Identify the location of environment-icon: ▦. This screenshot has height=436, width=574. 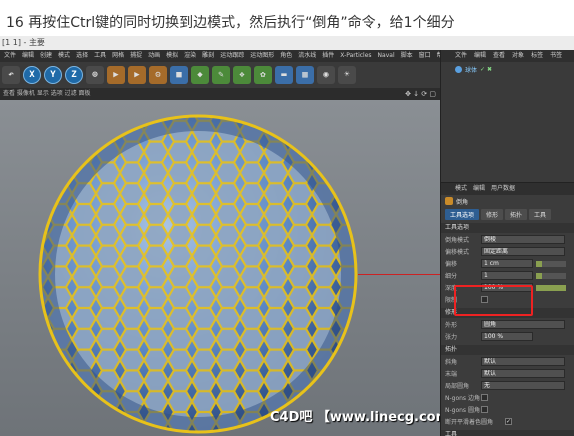
(305, 75).